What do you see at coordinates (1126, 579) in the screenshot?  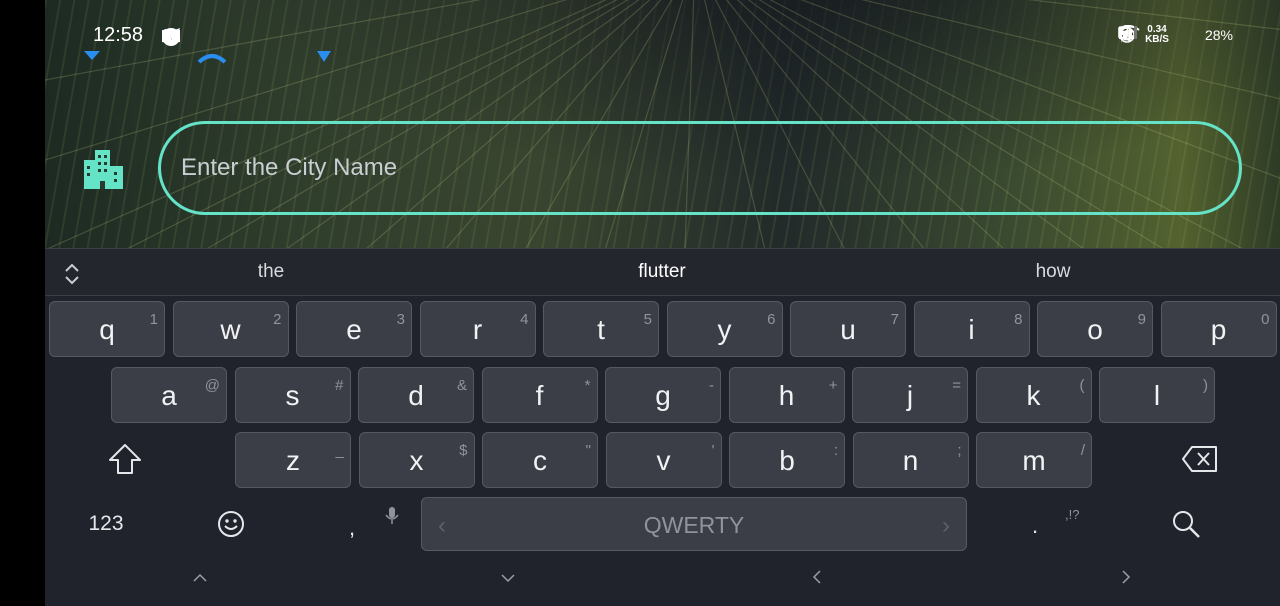 I see `nav-right-arrow-icon` at bounding box center [1126, 579].